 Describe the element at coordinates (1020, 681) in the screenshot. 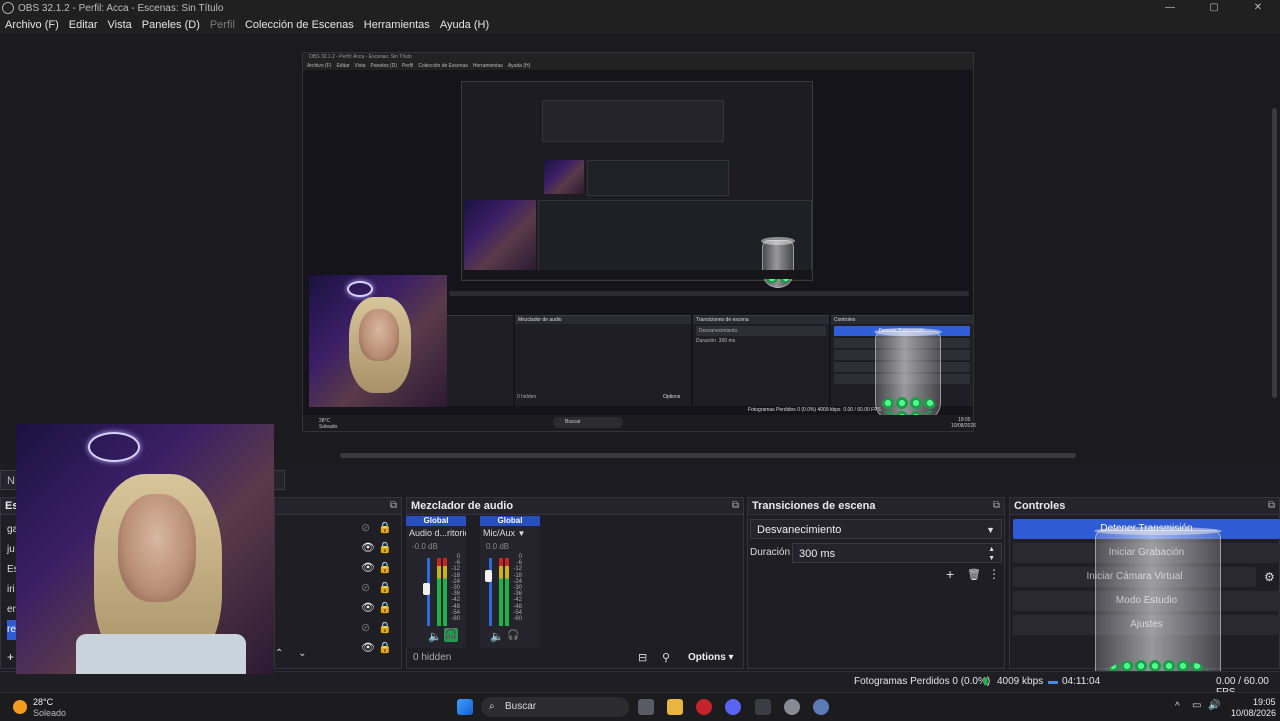

I see `bitrate: 4009 kbps` at that location.